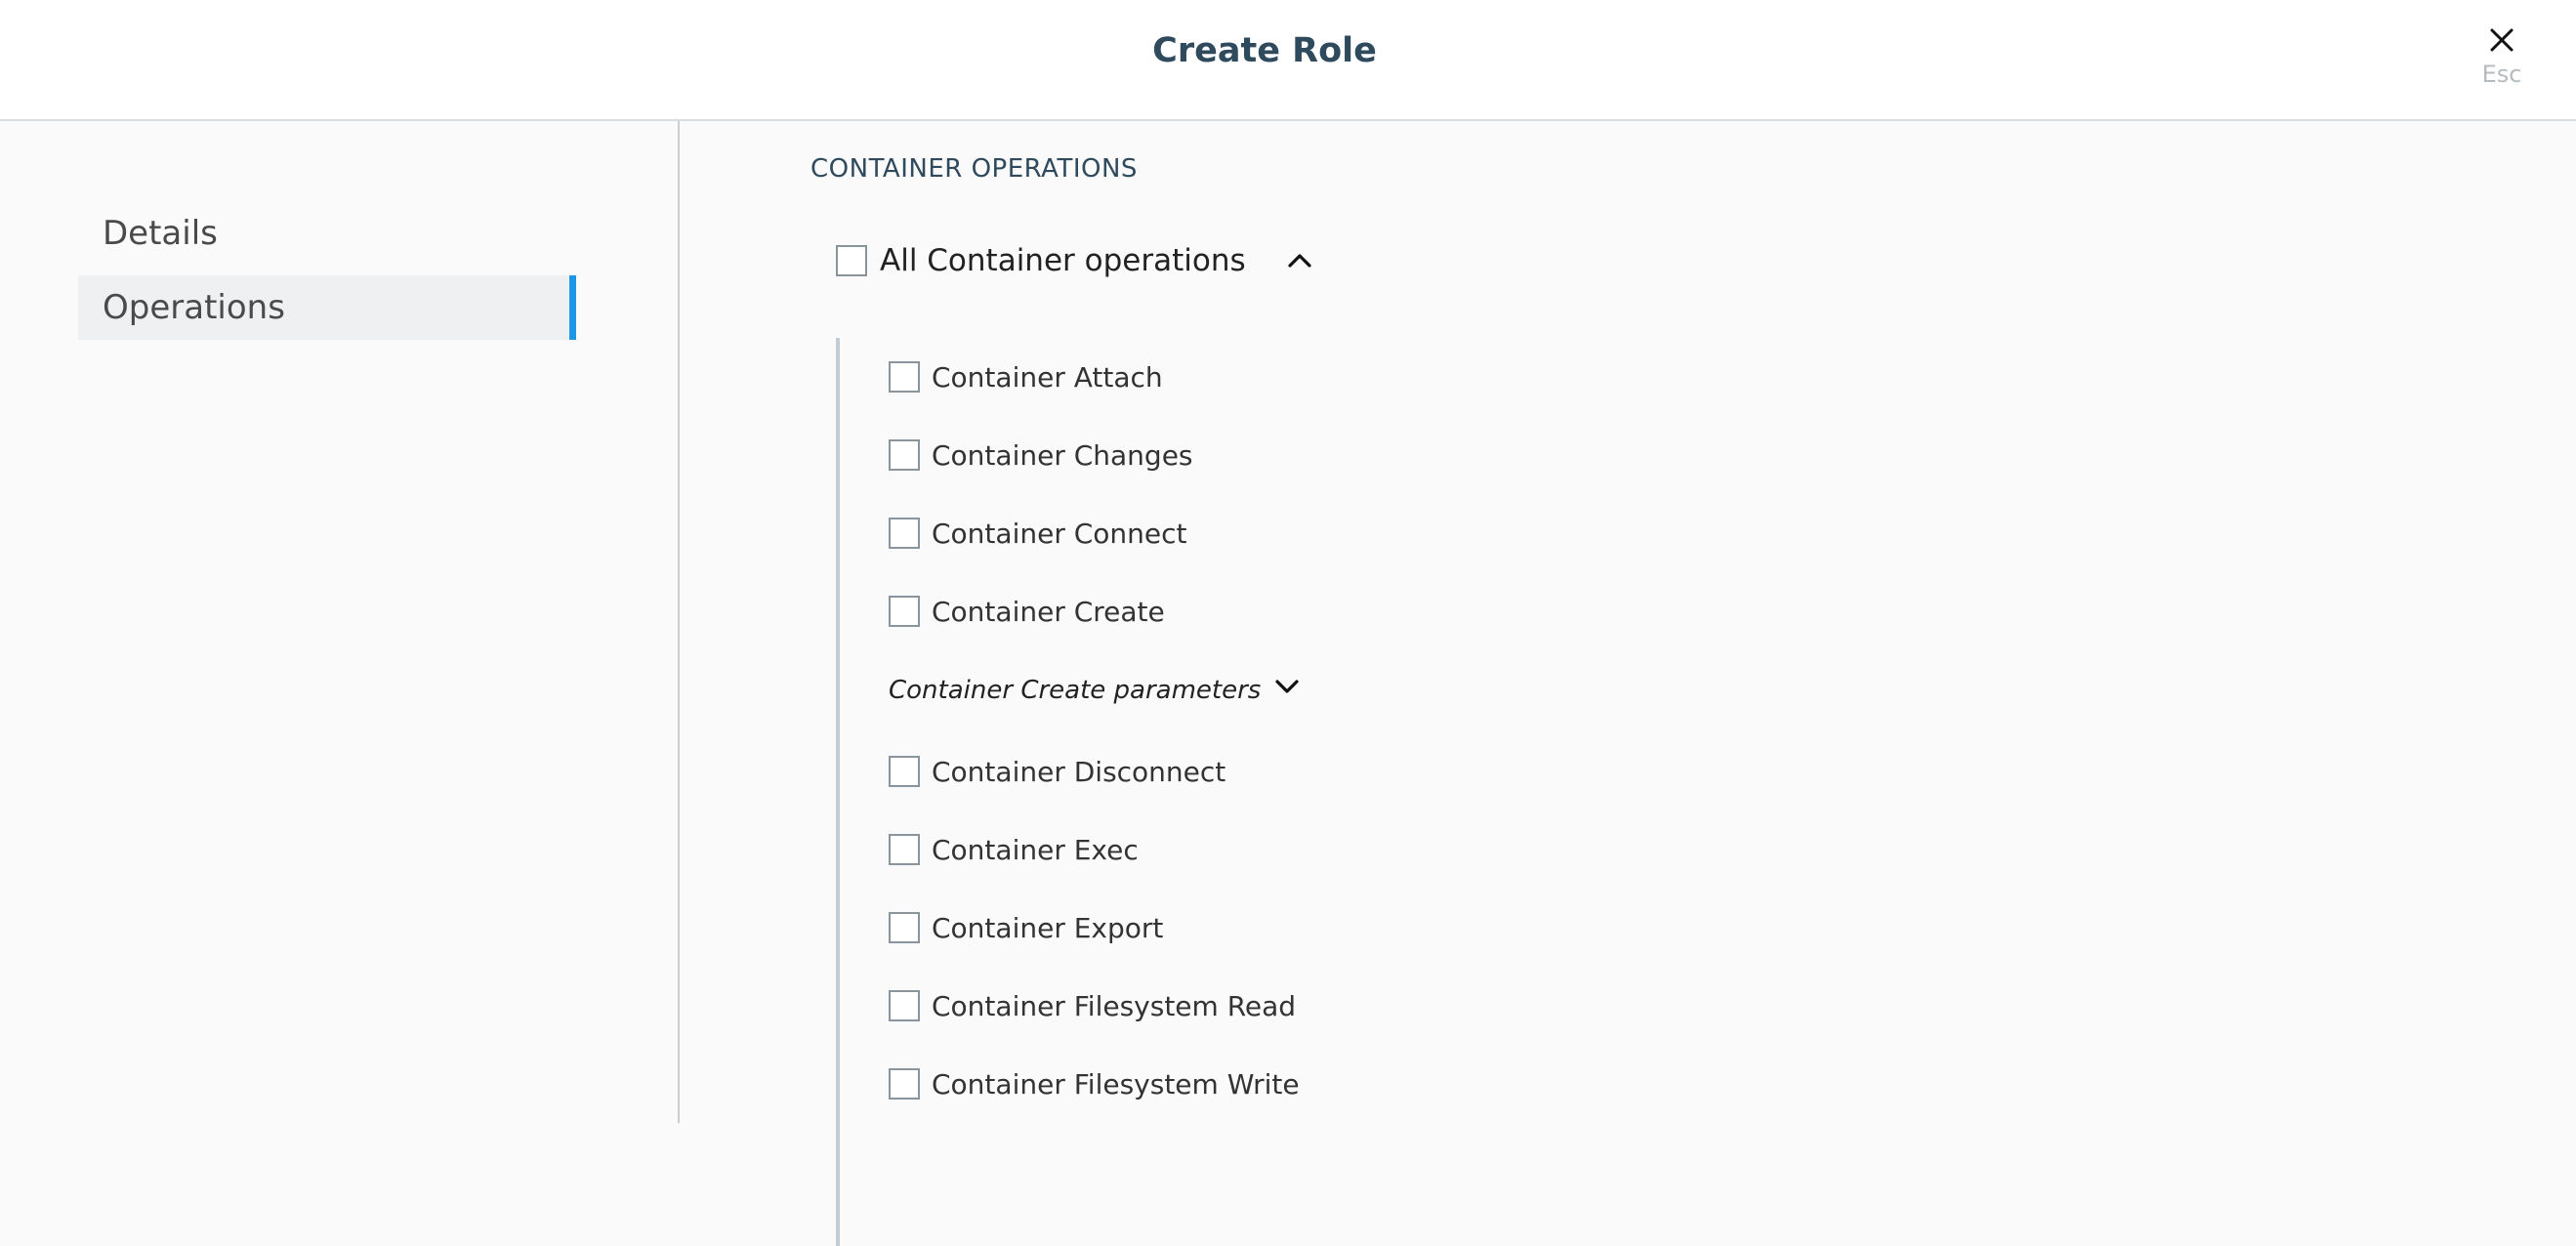  I want to click on operation-label: Container Disconnect, so click(1079, 771).